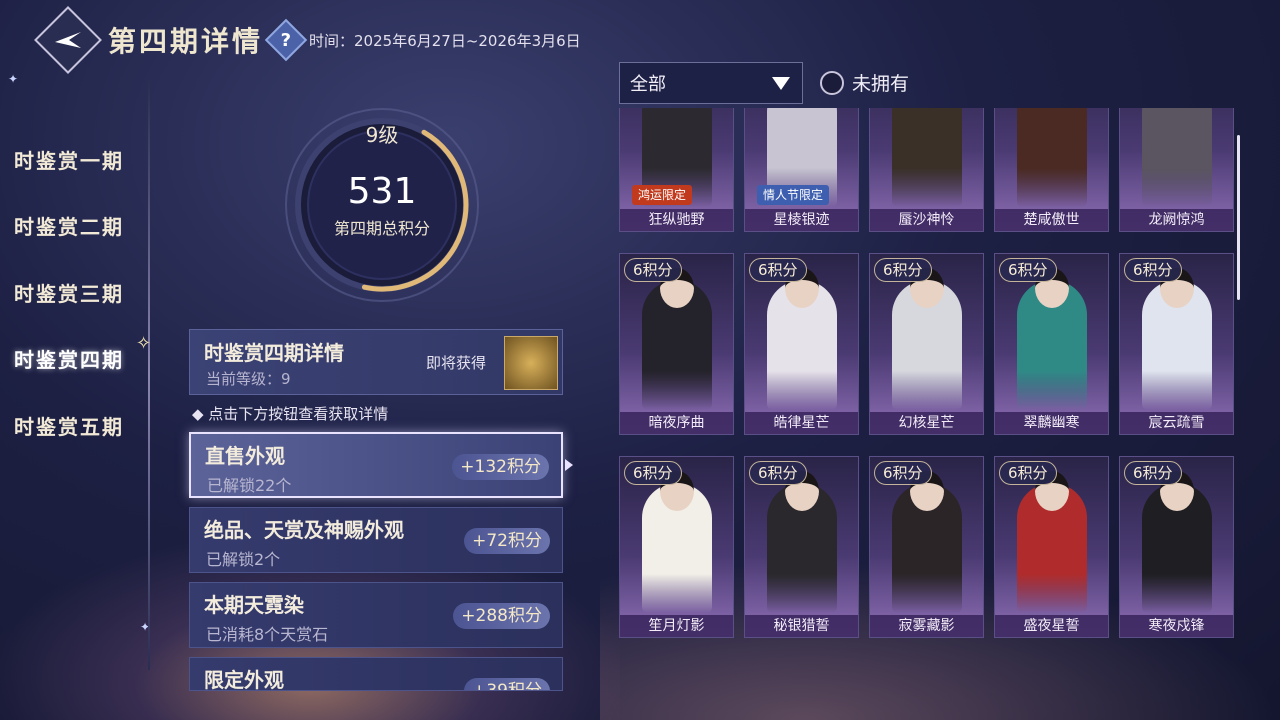 The width and height of the screenshot is (1280, 720). I want to click on unowned-toggle: 未拥有, so click(864, 82).